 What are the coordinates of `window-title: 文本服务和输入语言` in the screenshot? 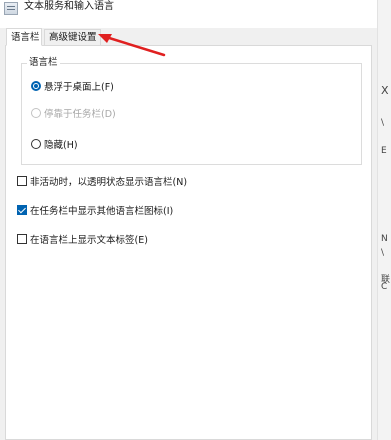 It's located at (69, 6).